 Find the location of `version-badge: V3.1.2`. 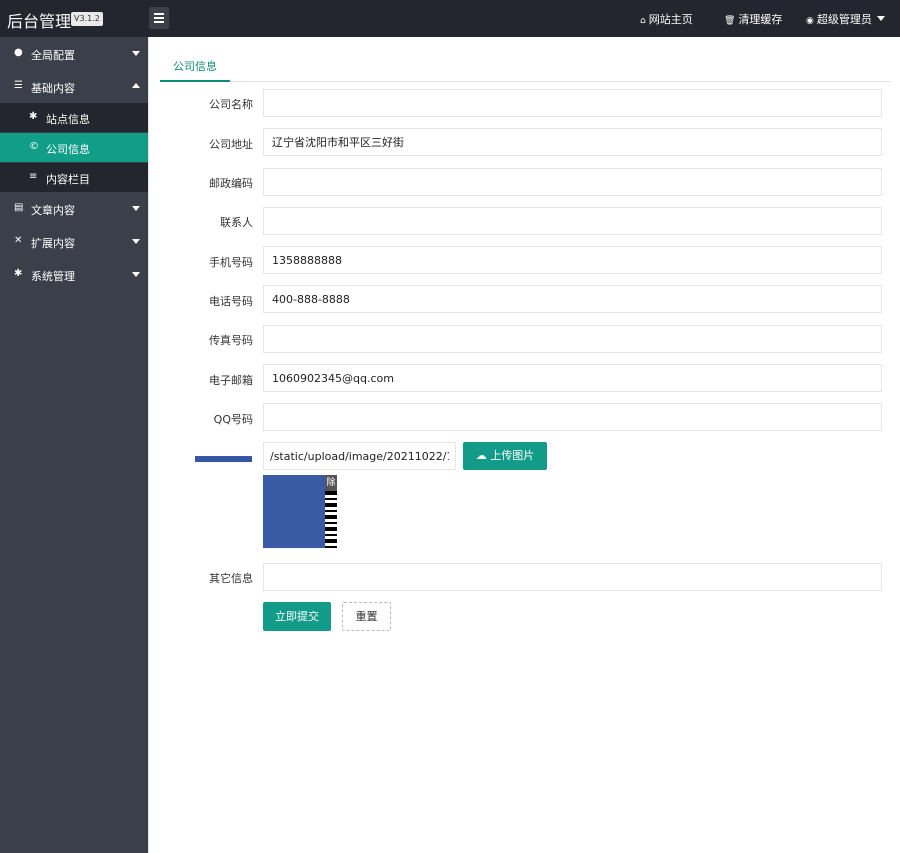

version-badge: V3.1.2 is located at coordinates (87, 19).